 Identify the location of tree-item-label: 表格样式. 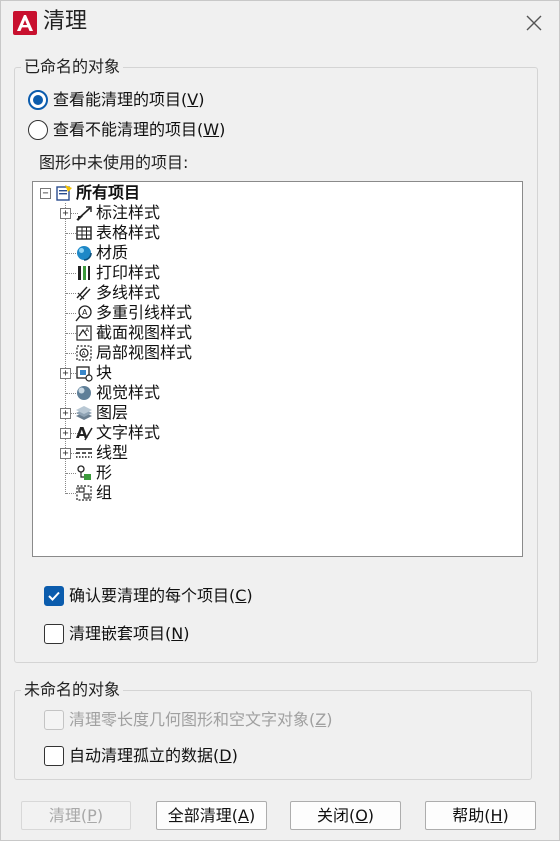
(128, 232).